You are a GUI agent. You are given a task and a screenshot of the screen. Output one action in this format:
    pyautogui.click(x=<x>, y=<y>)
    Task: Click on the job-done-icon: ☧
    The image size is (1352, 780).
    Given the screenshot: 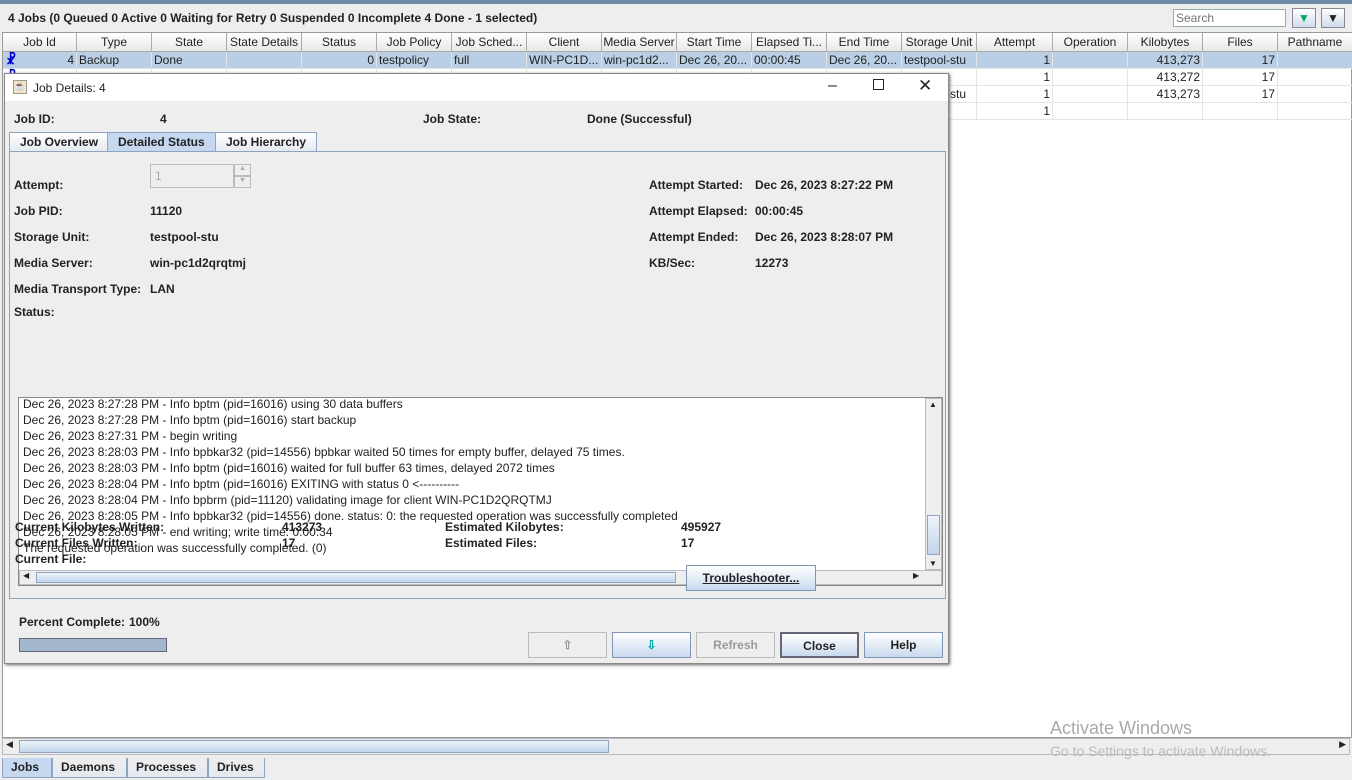 What is the action you would take?
    pyautogui.click(x=11, y=59)
    